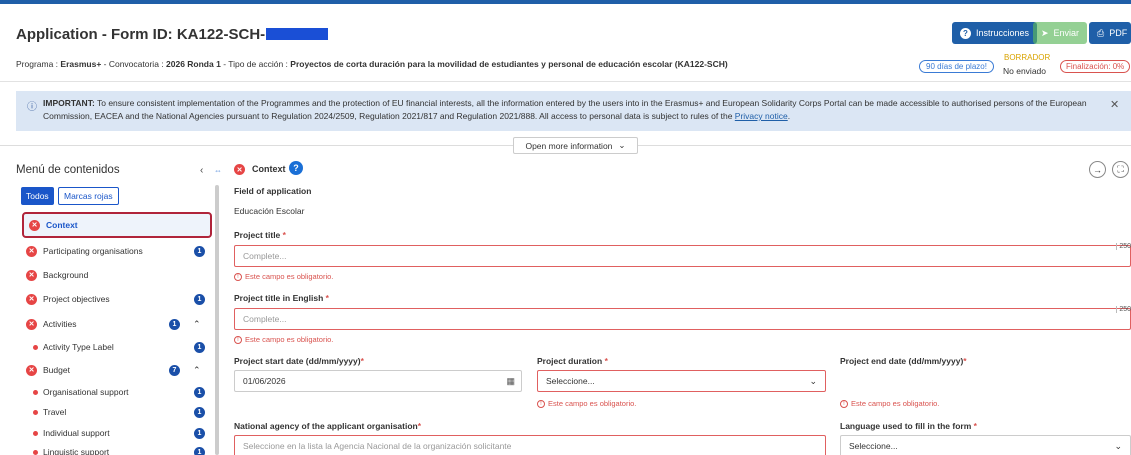 Image resolution: width=1131 pixels, height=455 pixels. I want to click on end-date-error: ! Este campo es obligatorio., so click(889, 403).